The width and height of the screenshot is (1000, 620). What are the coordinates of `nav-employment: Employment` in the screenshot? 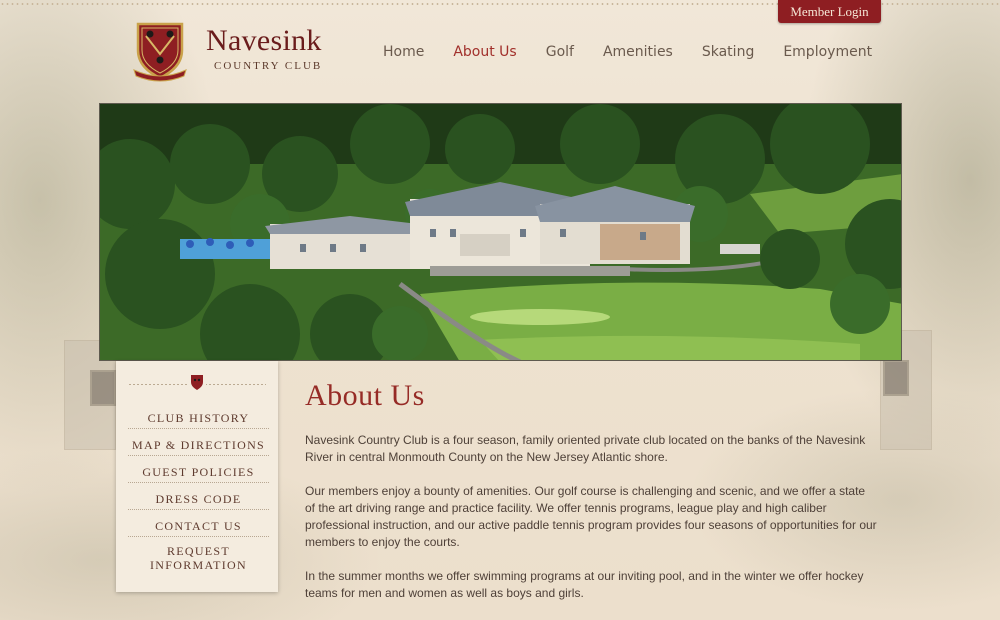 It's located at (827, 52).